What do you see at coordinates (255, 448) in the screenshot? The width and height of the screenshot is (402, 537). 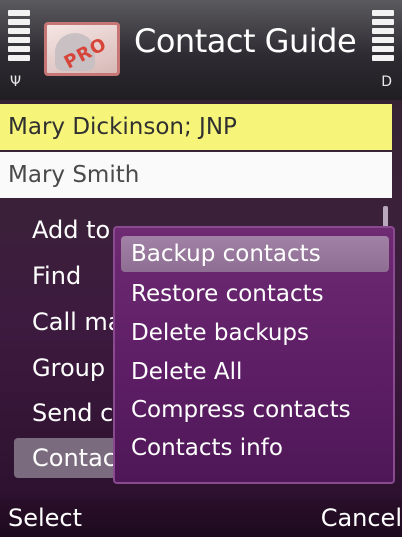 I see `submenu-item-contacts-info: Contacts info` at bounding box center [255, 448].